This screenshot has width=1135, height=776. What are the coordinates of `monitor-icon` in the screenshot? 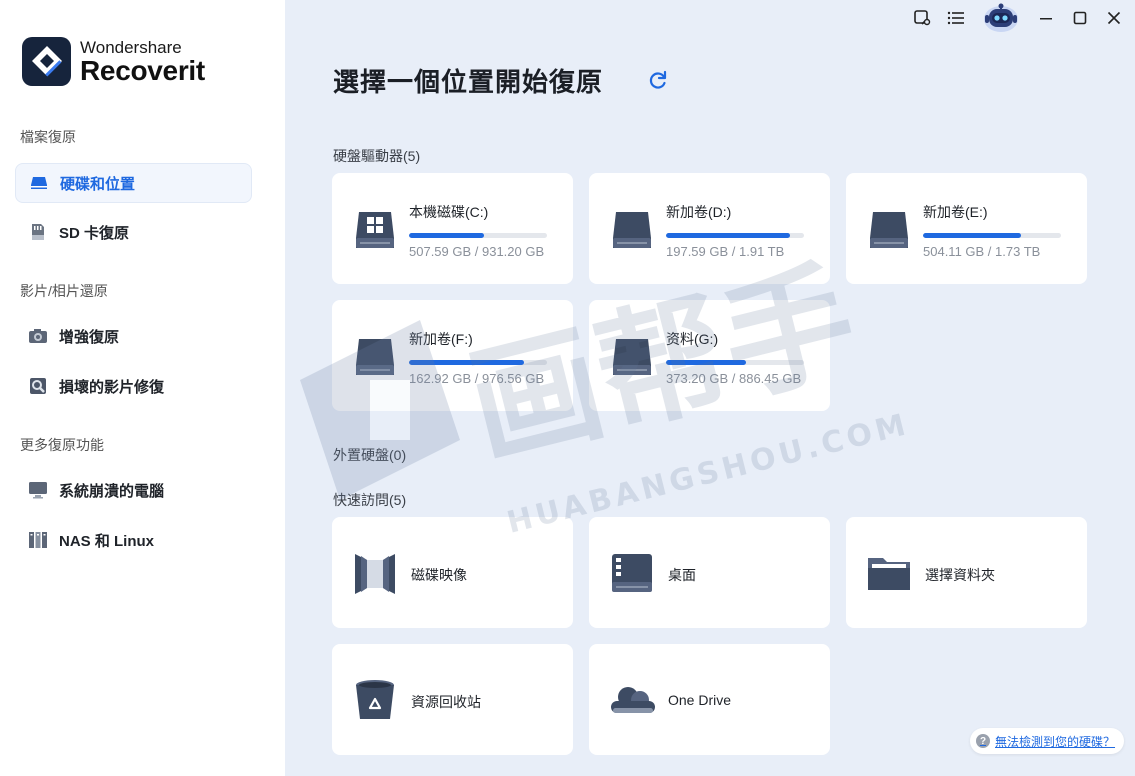 It's located at (38, 490).